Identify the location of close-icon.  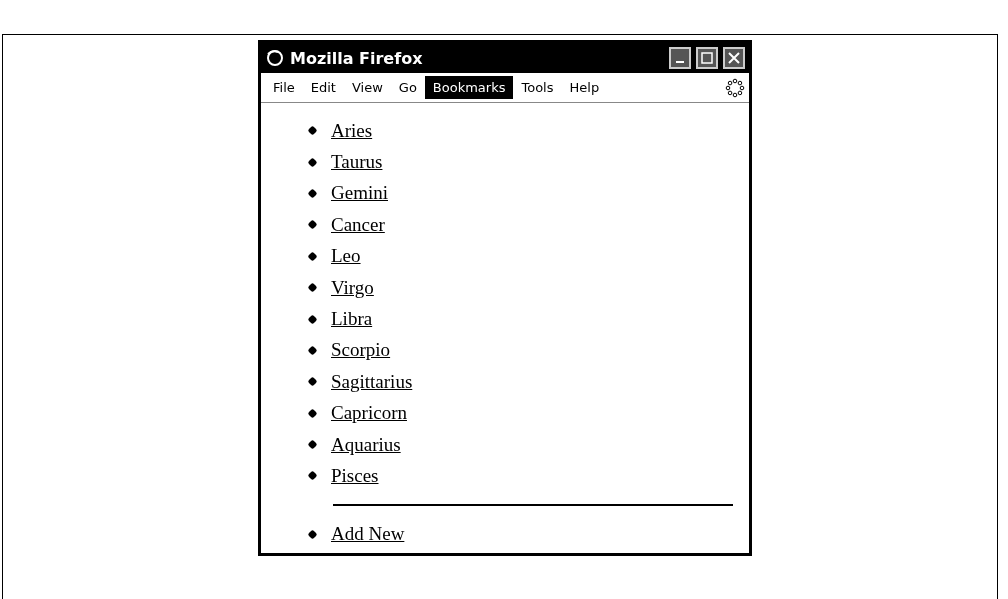
(734, 58).